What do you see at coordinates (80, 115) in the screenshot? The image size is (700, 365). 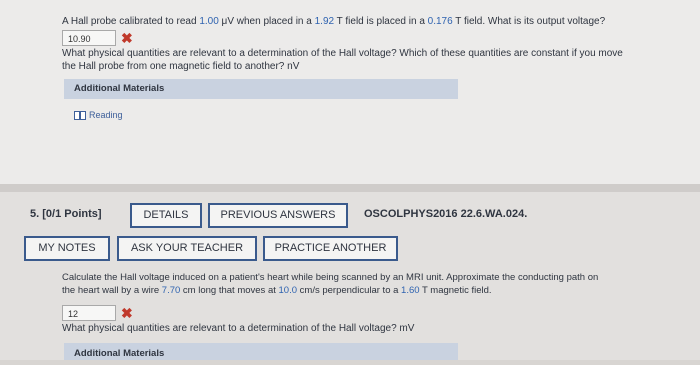 I see `book-icon` at bounding box center [80, 115].